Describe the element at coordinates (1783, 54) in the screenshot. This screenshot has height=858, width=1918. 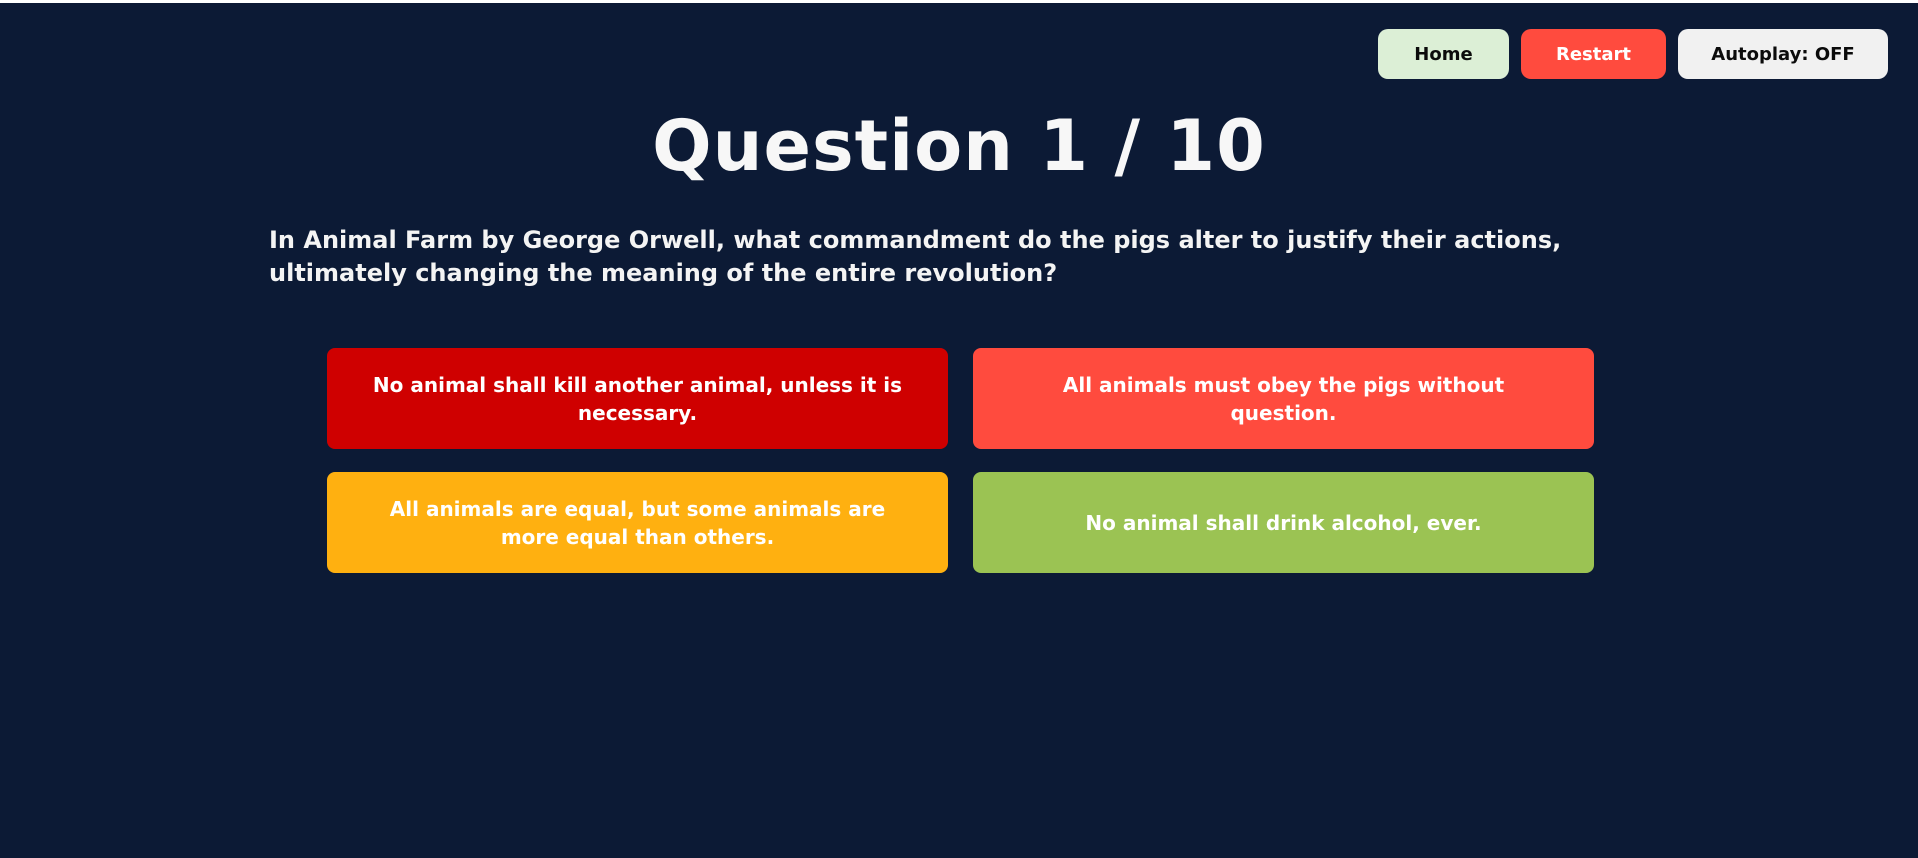
I see `autoplay-toggle-button: Autoplay: OFF` at that location.